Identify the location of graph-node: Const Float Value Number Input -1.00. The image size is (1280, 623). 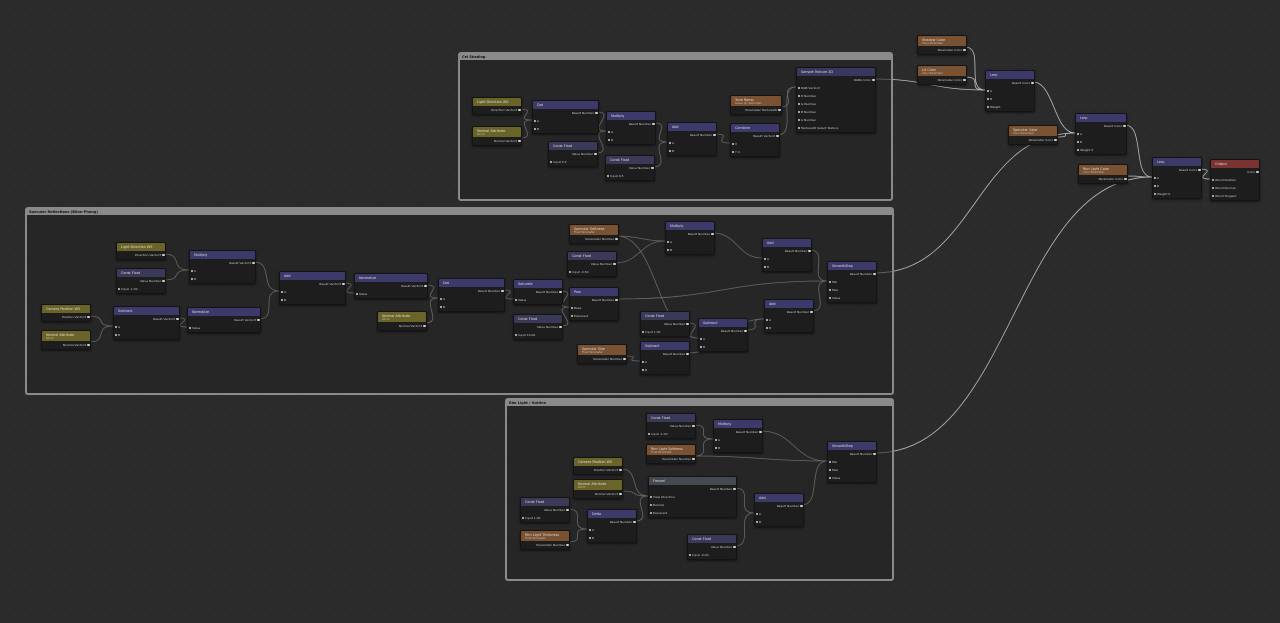
(671, 426).